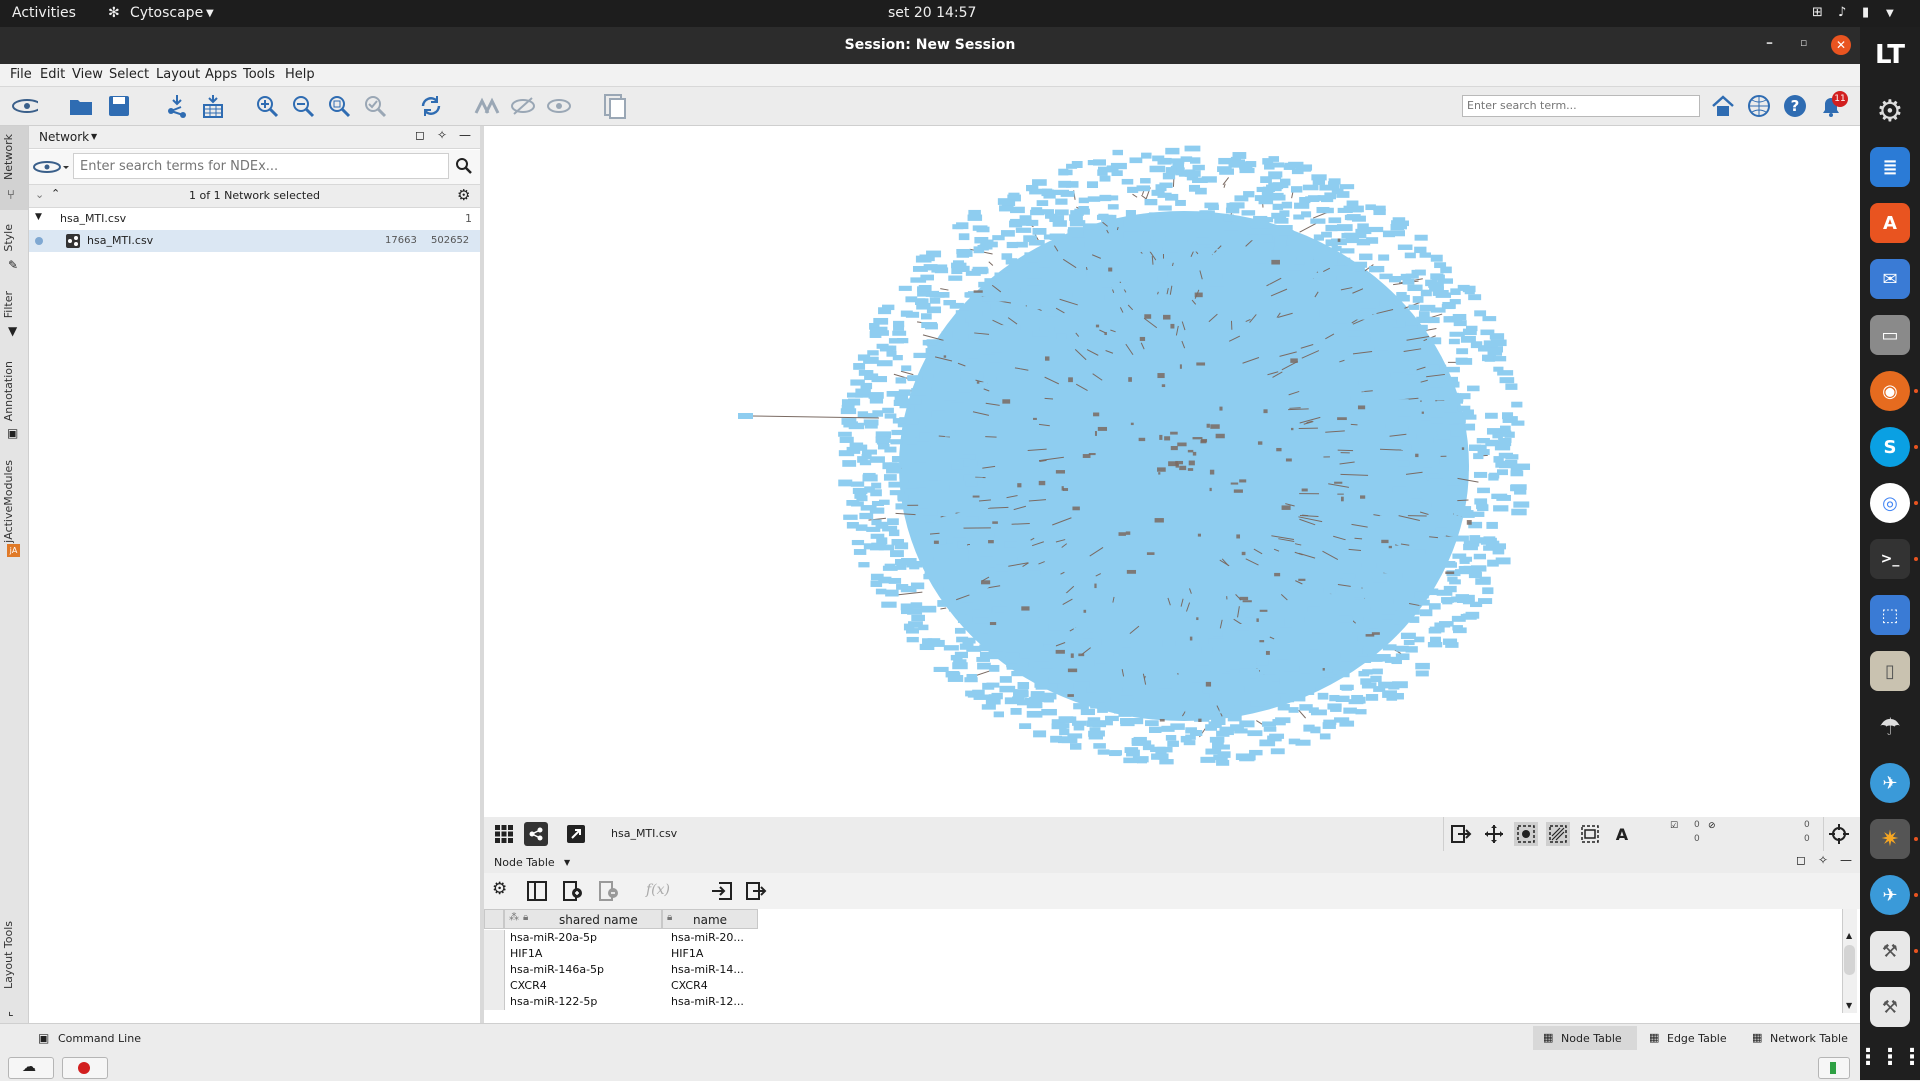 The image size is (1920, 1081). I want to click on minimize-panel-icon: —, so click(1846, 860).